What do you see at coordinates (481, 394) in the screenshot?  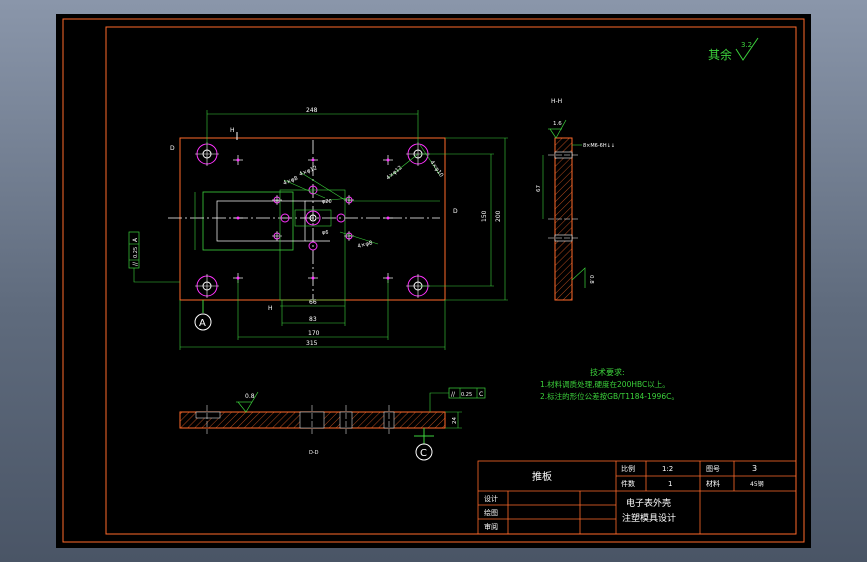 I see `section-dd-parallel-datum: C` at bounding box center [481, 394].